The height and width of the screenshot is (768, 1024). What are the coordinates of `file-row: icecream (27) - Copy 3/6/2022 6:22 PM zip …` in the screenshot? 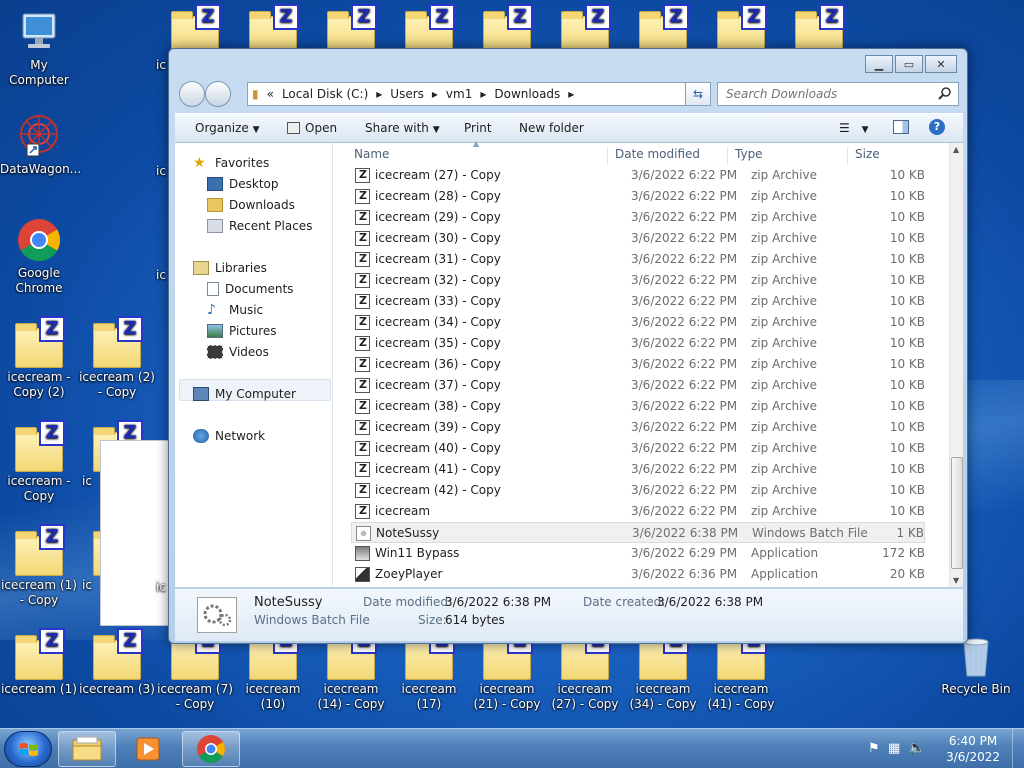 It's located at (638, 175).